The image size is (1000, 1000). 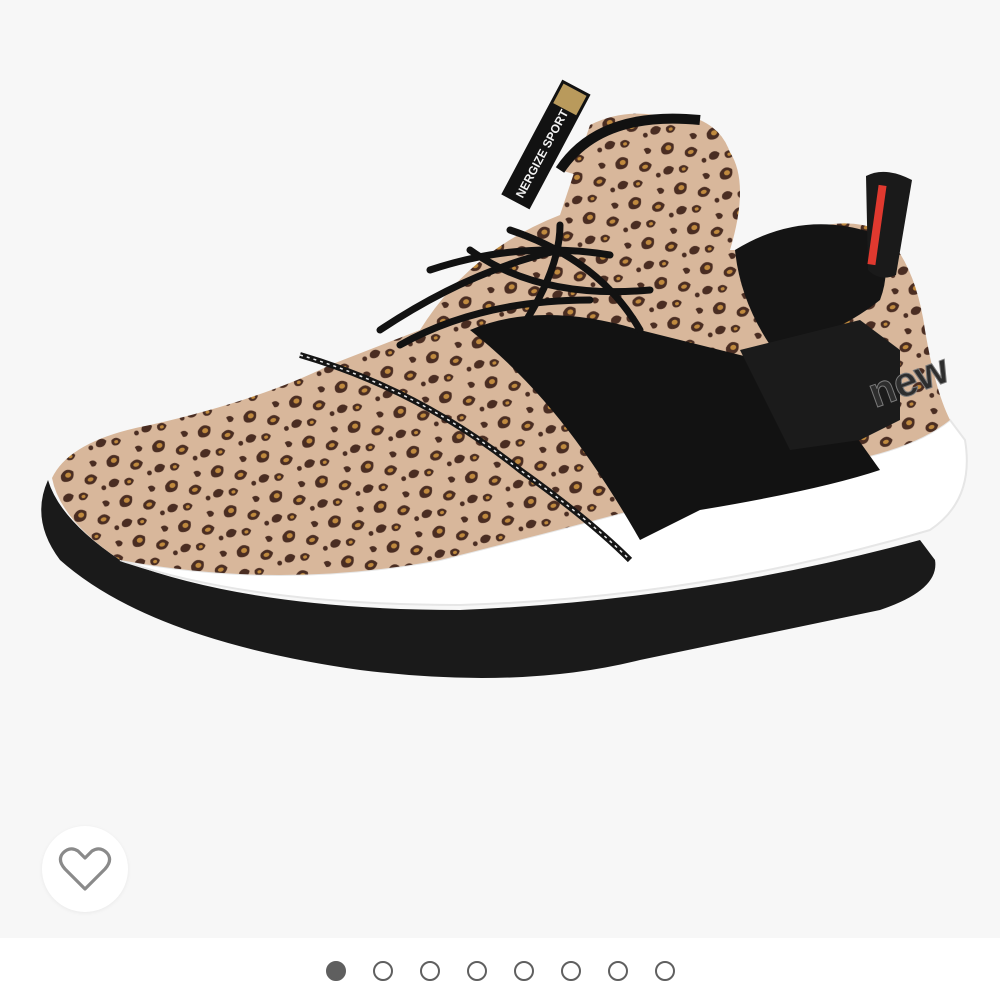 I want to click on carousel-pagination, so click(x=500, y=969).